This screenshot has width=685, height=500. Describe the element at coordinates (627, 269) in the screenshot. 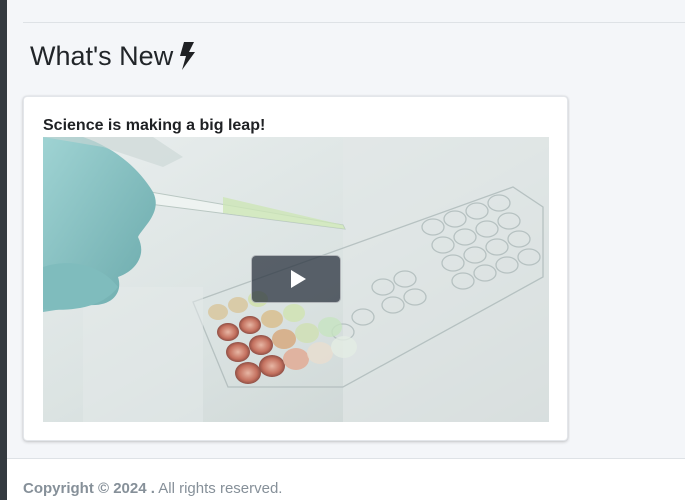

I see `content-background` at that location.